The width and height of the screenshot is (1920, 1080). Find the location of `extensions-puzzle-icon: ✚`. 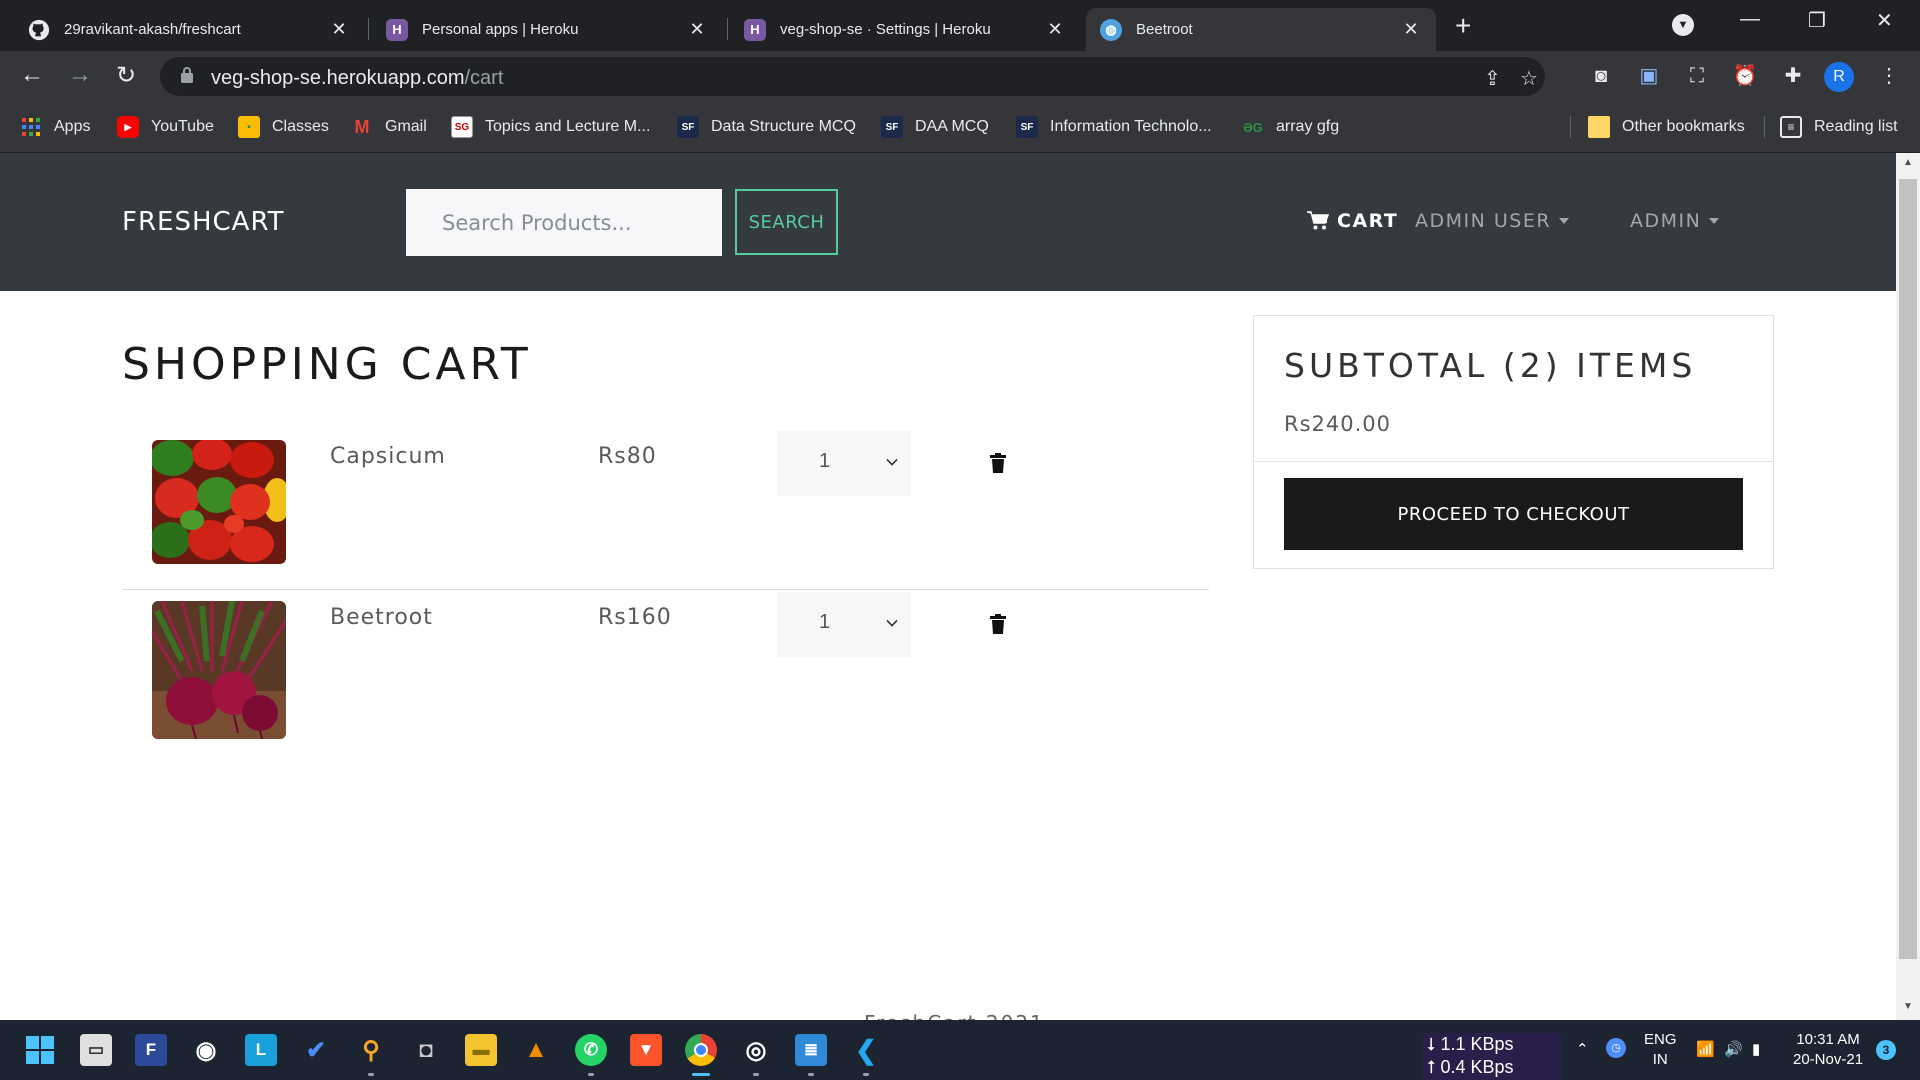

extensions-puzzle-icon: ✚ is located at coordinates (1793, 76).